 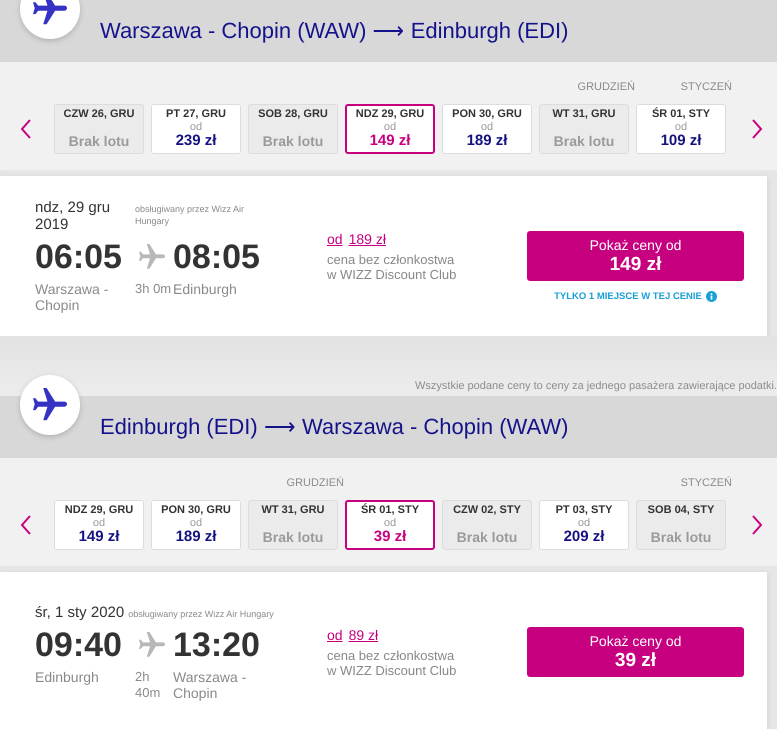 I want to click on show-prices-button: Pokaż ceny od 149 zł, so click(x=635, y=256).